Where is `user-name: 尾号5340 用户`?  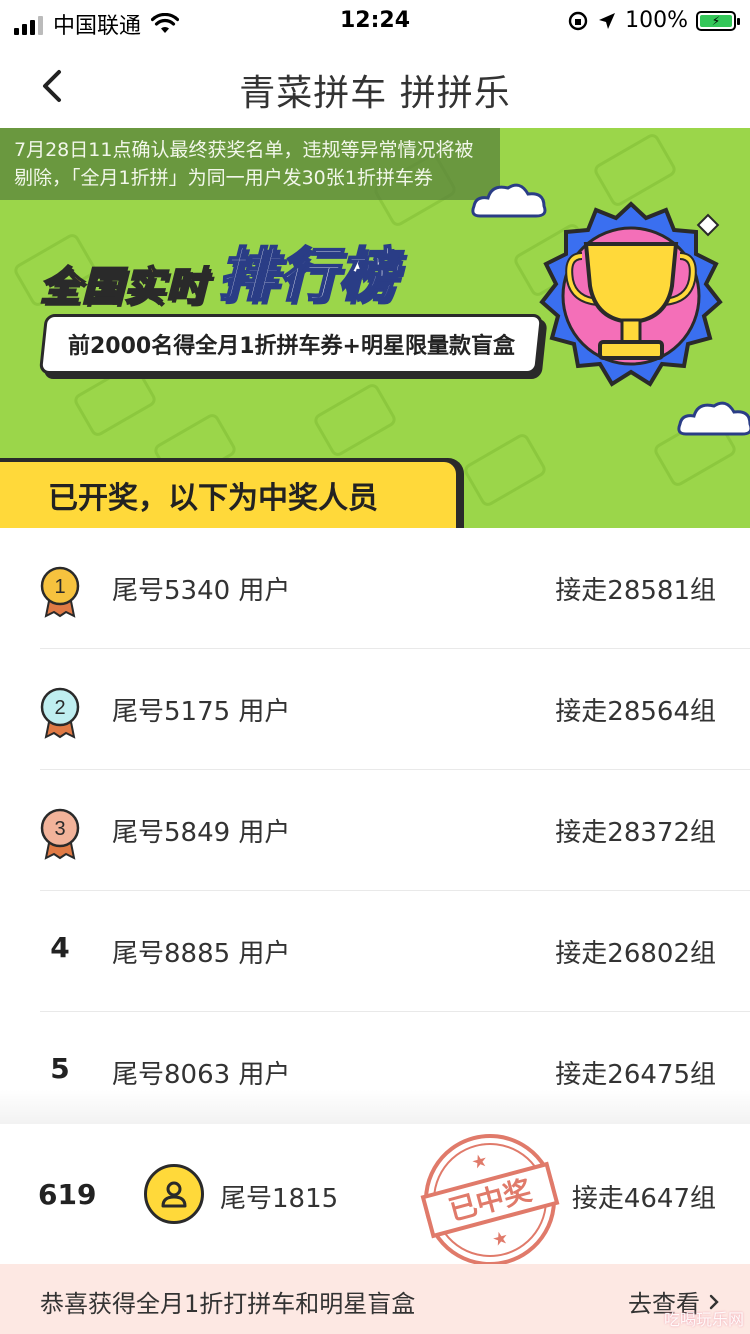
user-name: 尾号5340 用户 is located at coordinates (201, 591).